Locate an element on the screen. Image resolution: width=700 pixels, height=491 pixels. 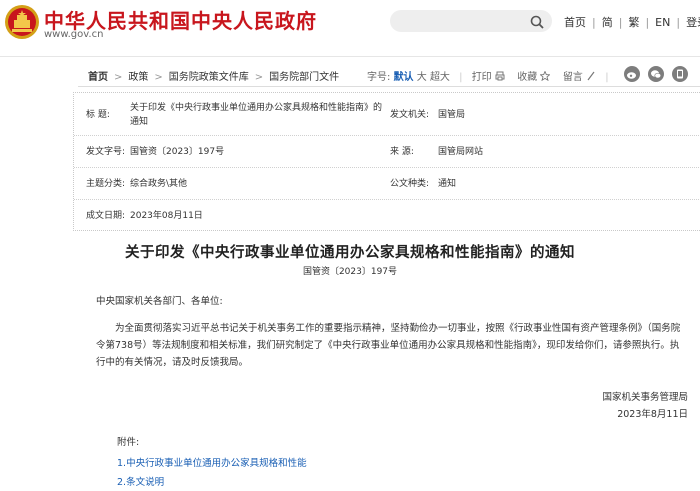
article-doc-number: 国管资〔2023〕197号 is located at coordinates (350, 272).